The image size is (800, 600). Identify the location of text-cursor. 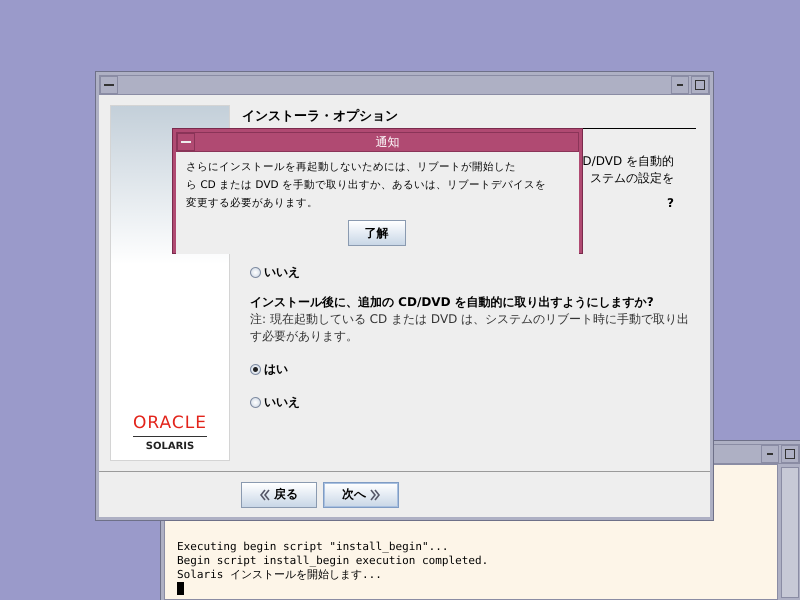
(180, 588).